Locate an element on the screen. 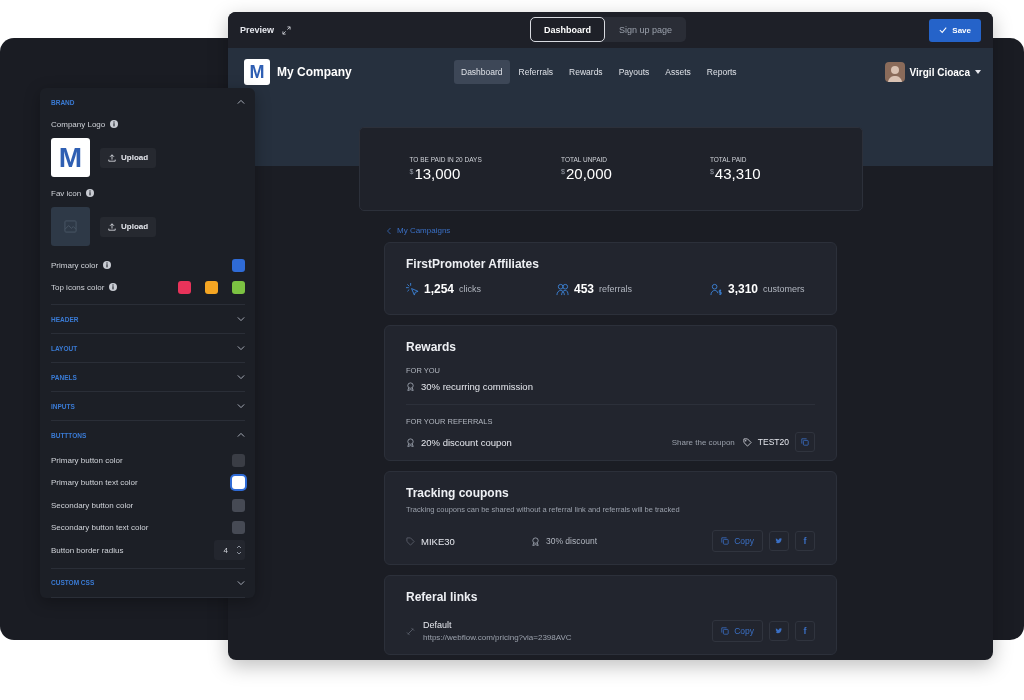 The height and width of the screenshot is (700, 1024). link-url: https://webflow.com/pricing?via=2398AVC is located at coordinates (497, 637).